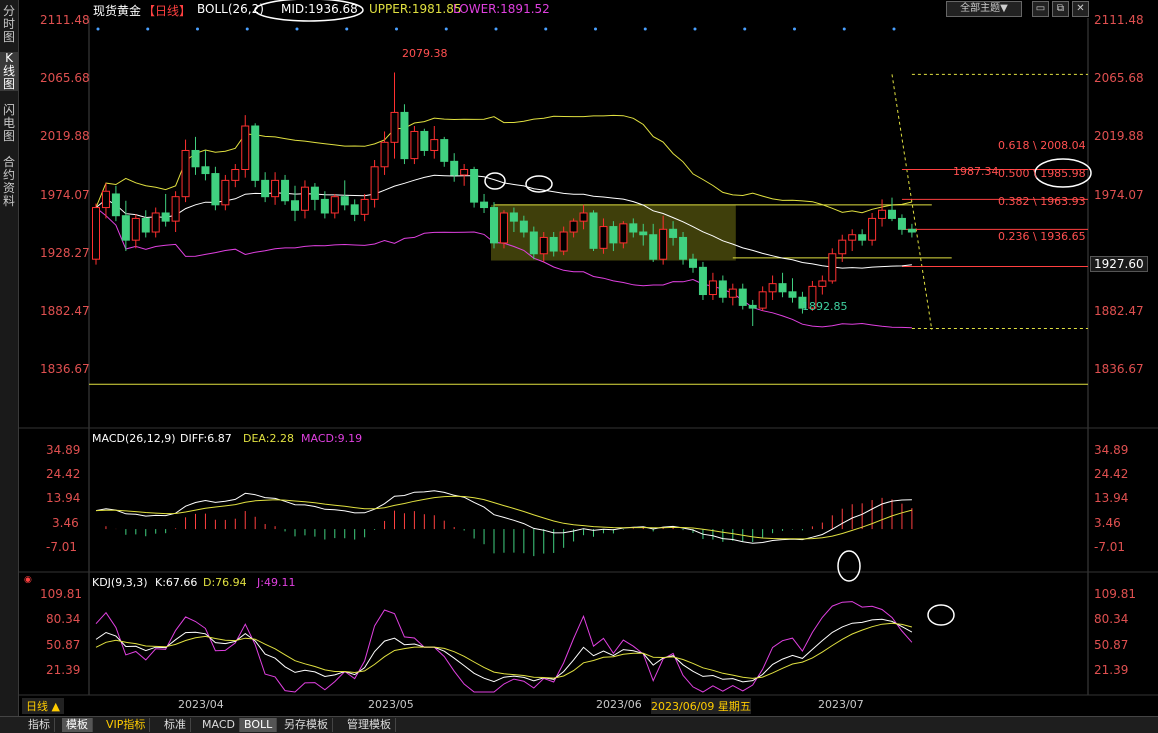  What do you see at coordinates (1042, 145) in the screenshot?
I see `fib-618-label: 0.618 \ 2008.04` at bounding box center [1042, 145].